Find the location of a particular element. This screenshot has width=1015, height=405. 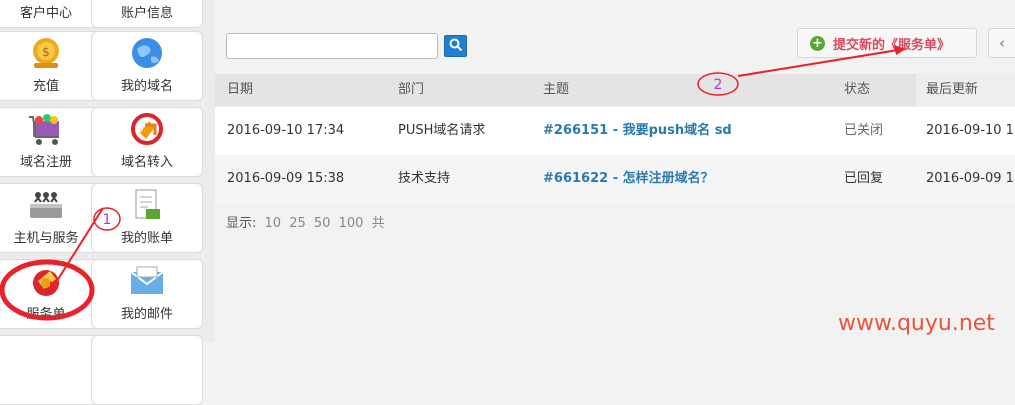

column-header-status: 状态 is located at coordinates (857, 90).